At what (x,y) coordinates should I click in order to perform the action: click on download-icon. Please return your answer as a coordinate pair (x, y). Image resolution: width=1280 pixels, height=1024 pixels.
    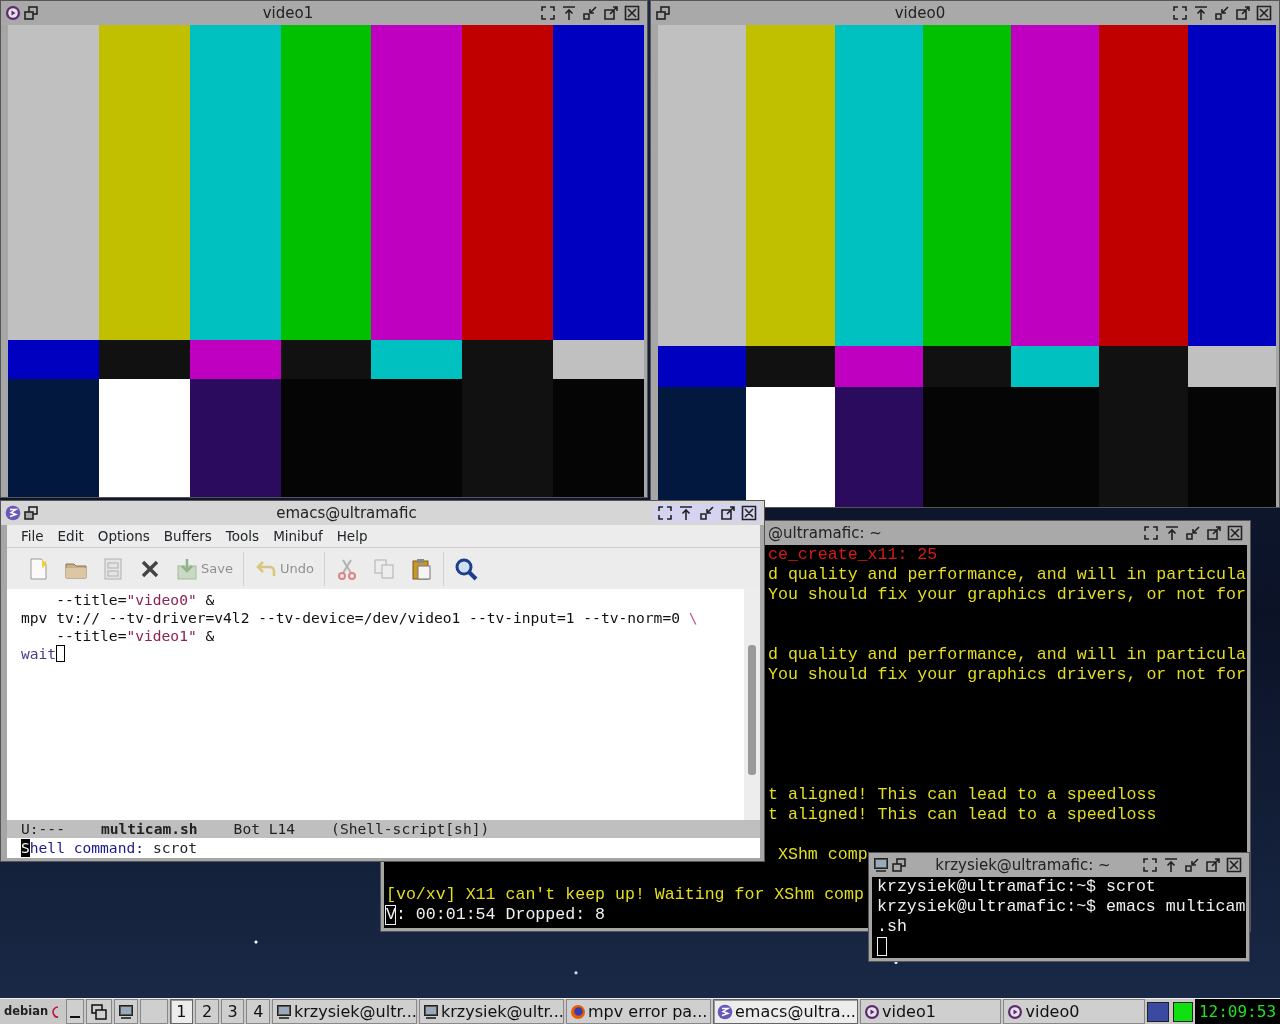
    Looking at the image, I should click on (187, 568).